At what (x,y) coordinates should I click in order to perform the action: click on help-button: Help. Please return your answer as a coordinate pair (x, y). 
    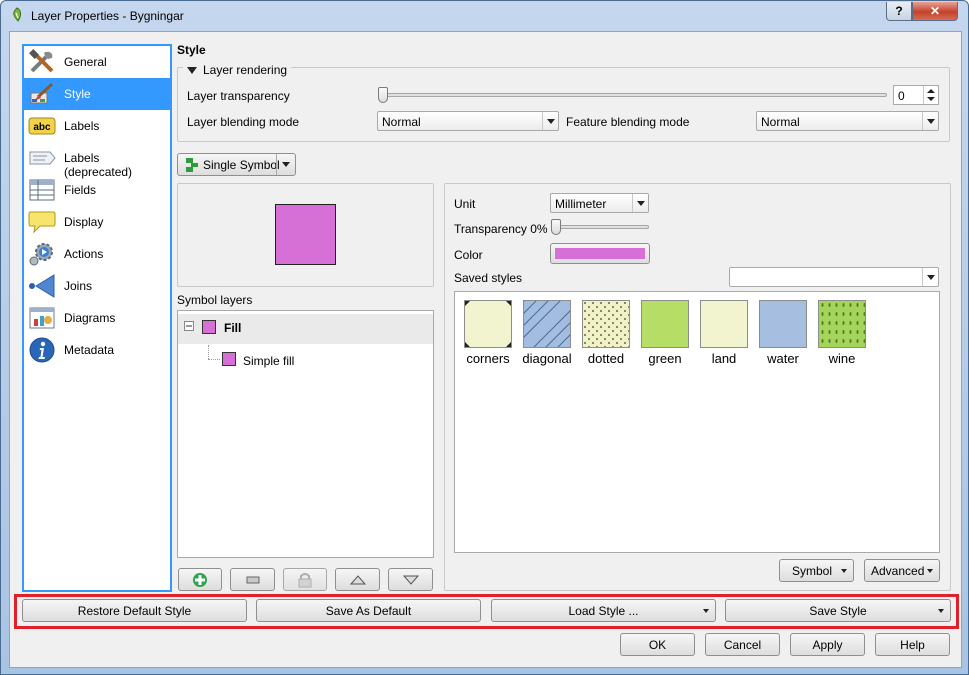
    Looking at the image, I should click on (912, 644).